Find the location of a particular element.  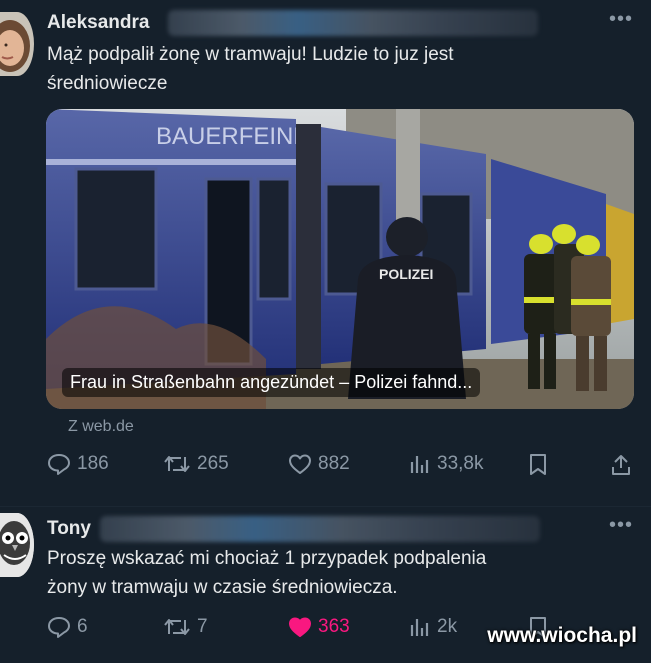

share-icon is located at coordinates (621, 465).